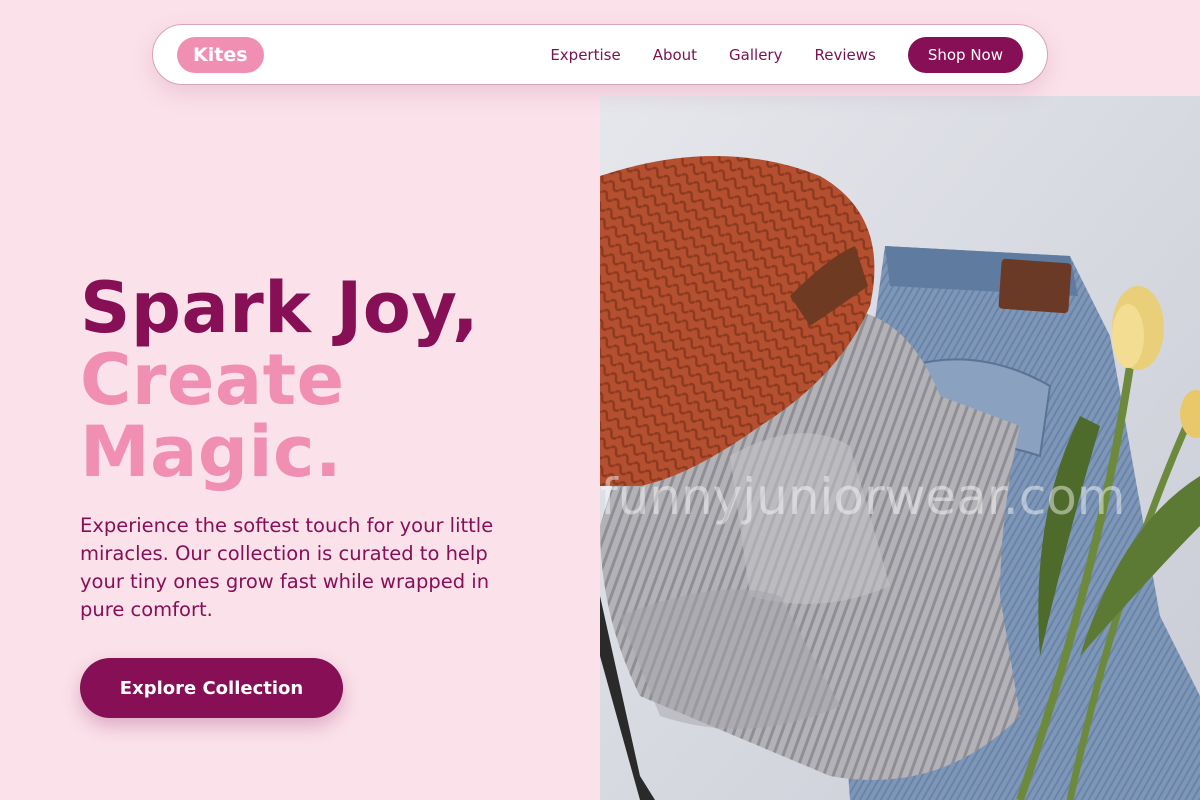  What do you see at coordinates (280, 308) in the screenshot?
I see `hero-title-line-1: Spark Joy,` at bounding box center [280, 308].